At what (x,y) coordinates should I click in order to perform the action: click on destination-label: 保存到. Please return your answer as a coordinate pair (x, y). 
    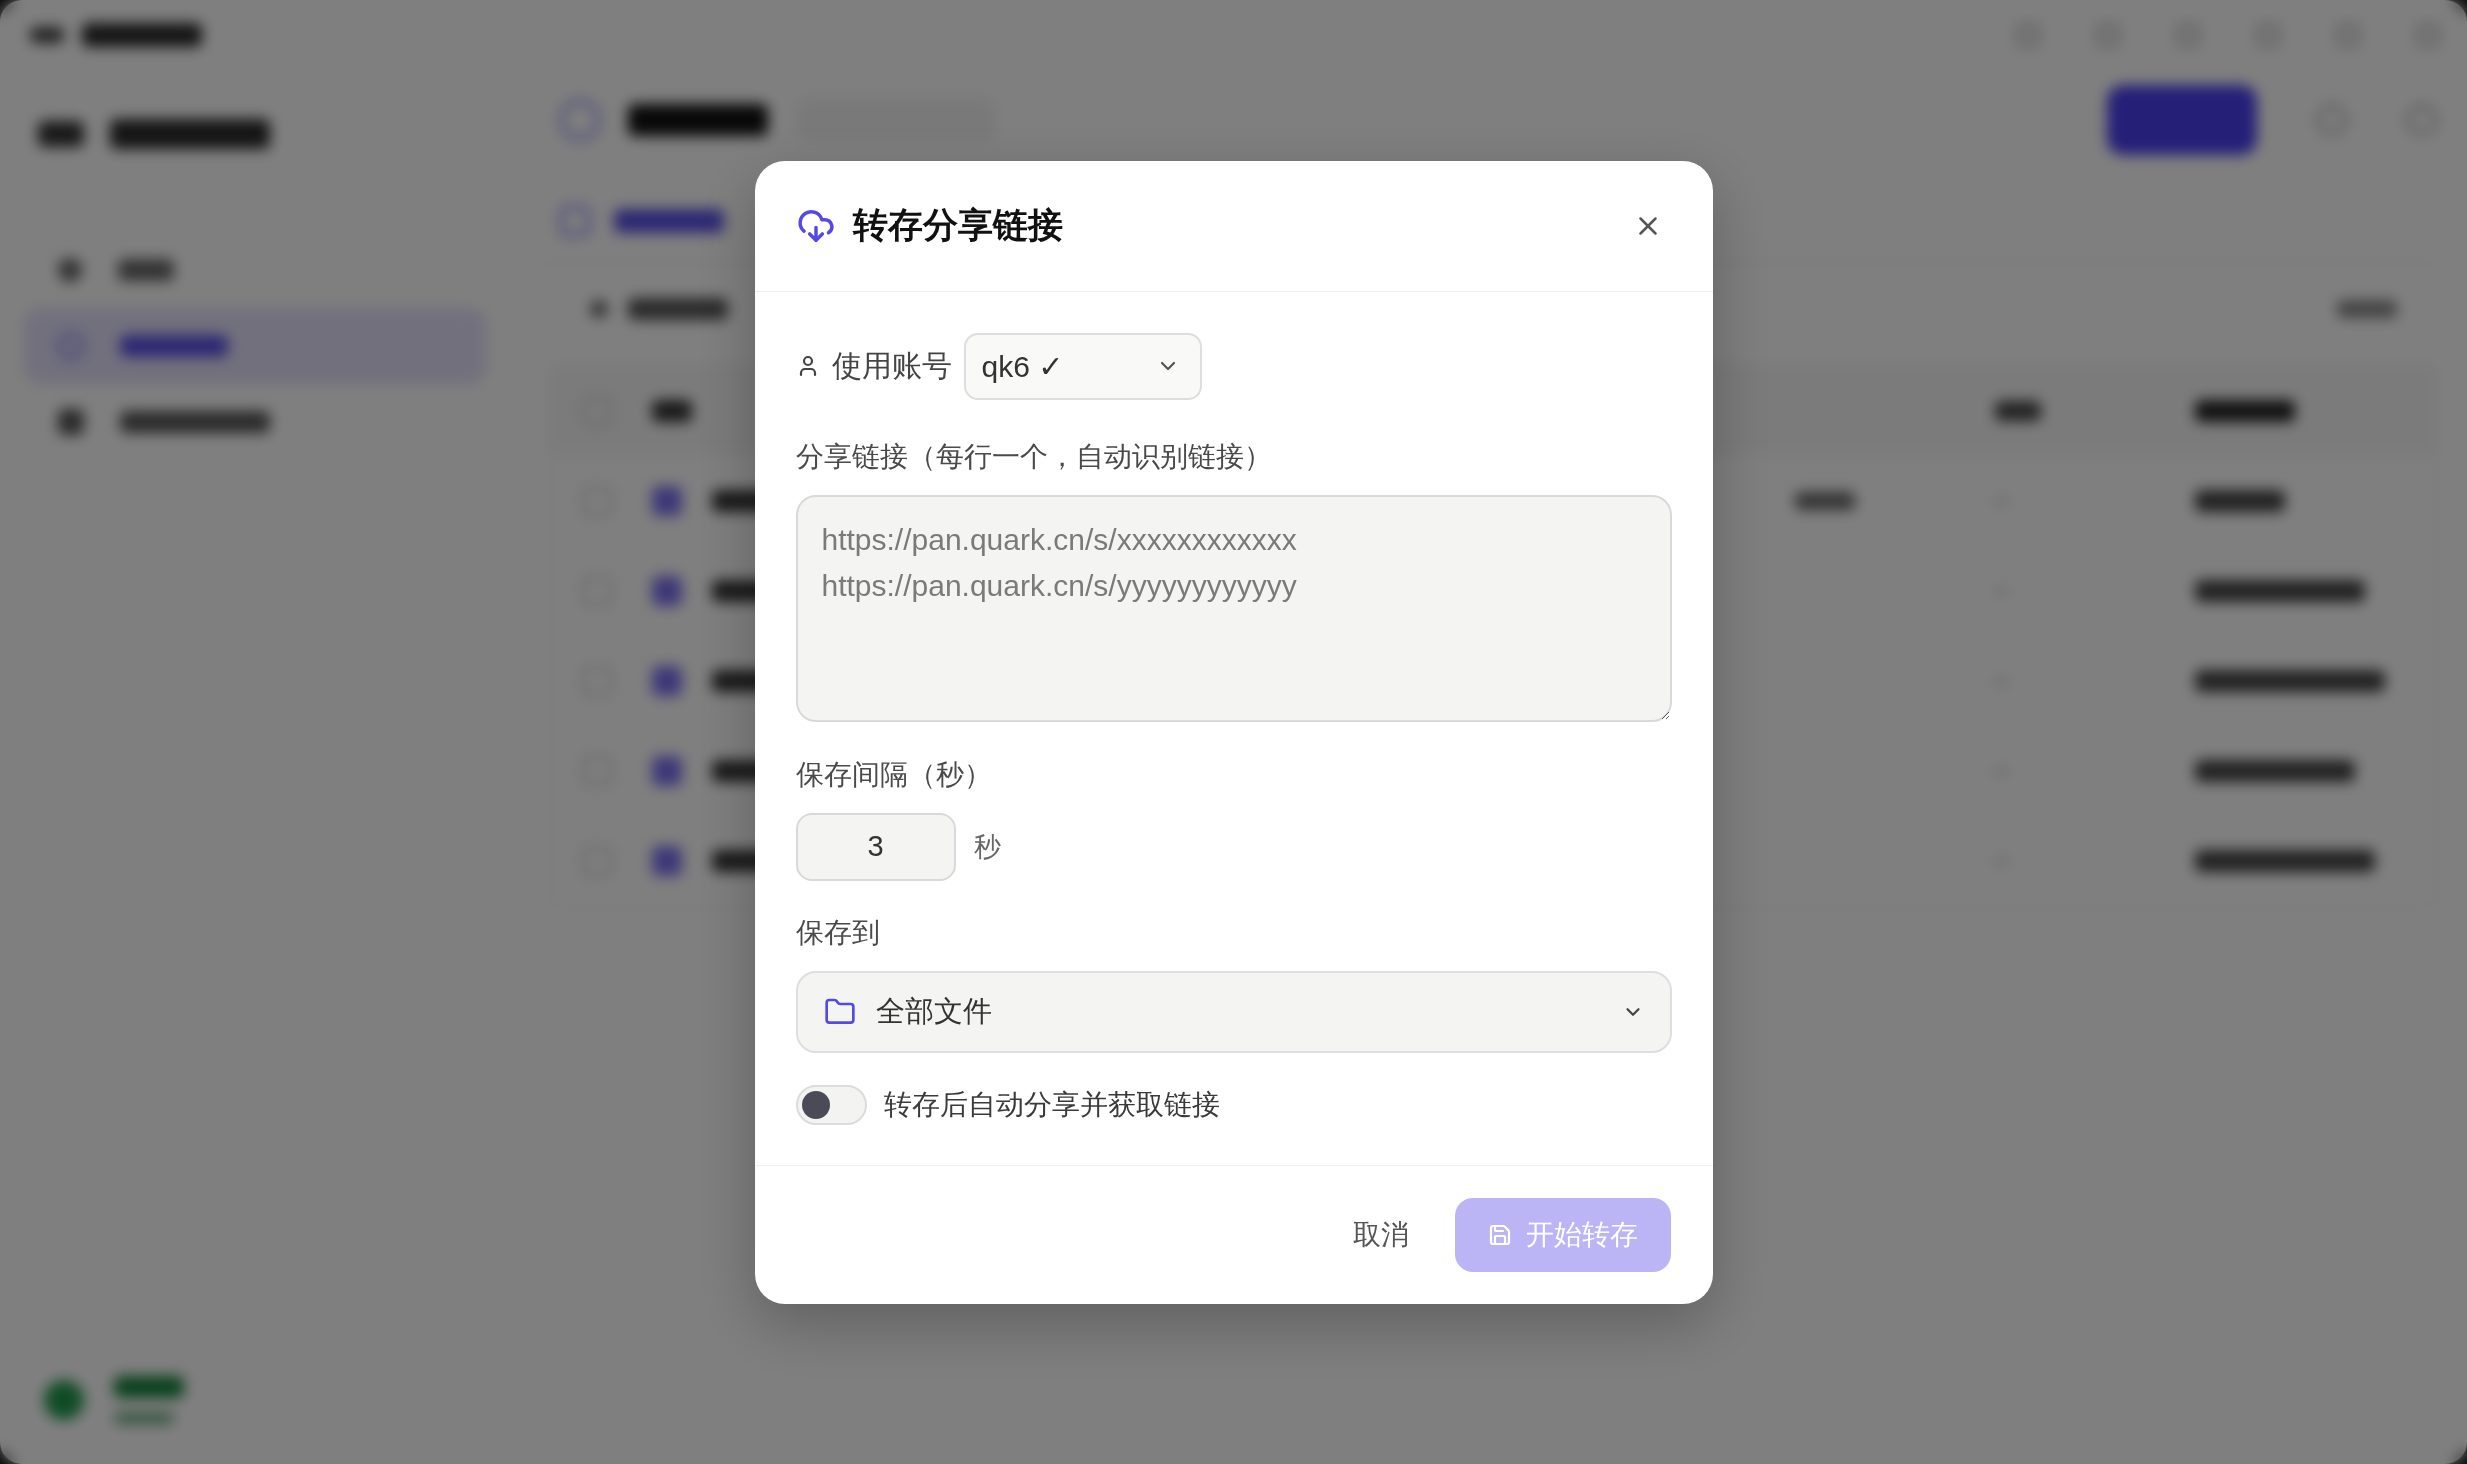
    Looking at the image, I should click on (837, 932).